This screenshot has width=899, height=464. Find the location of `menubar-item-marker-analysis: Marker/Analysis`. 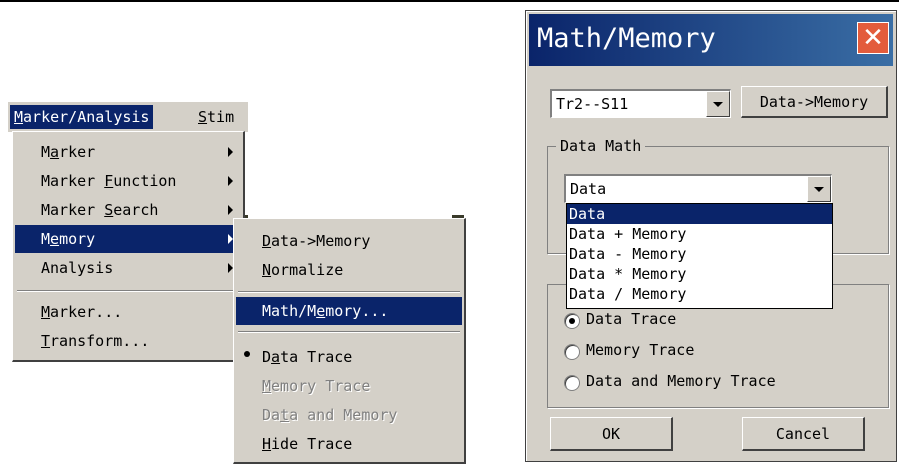

menubar-item-marker-analysis: Marker/Analysis is located at coordinates (82, 117).